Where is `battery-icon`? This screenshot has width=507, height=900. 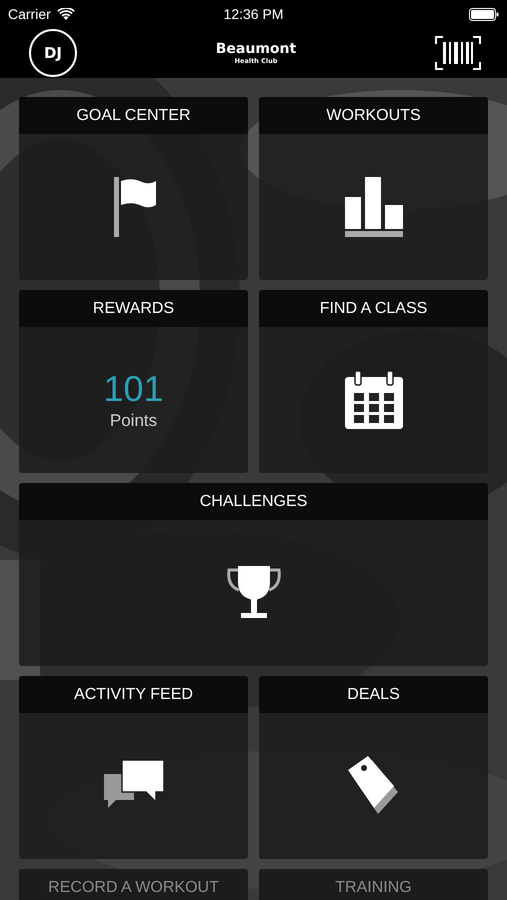
battery-icon is located at coordinates (484, 14).